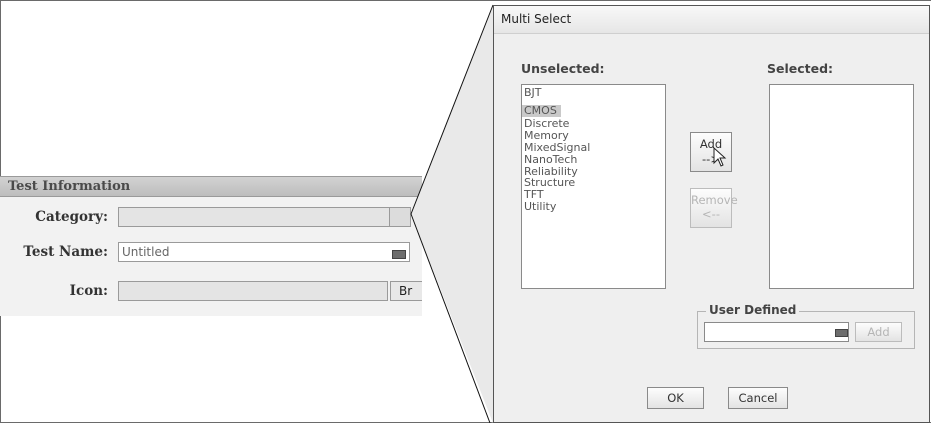  I want to click on selected-label: Selected:, so click(800, 68).